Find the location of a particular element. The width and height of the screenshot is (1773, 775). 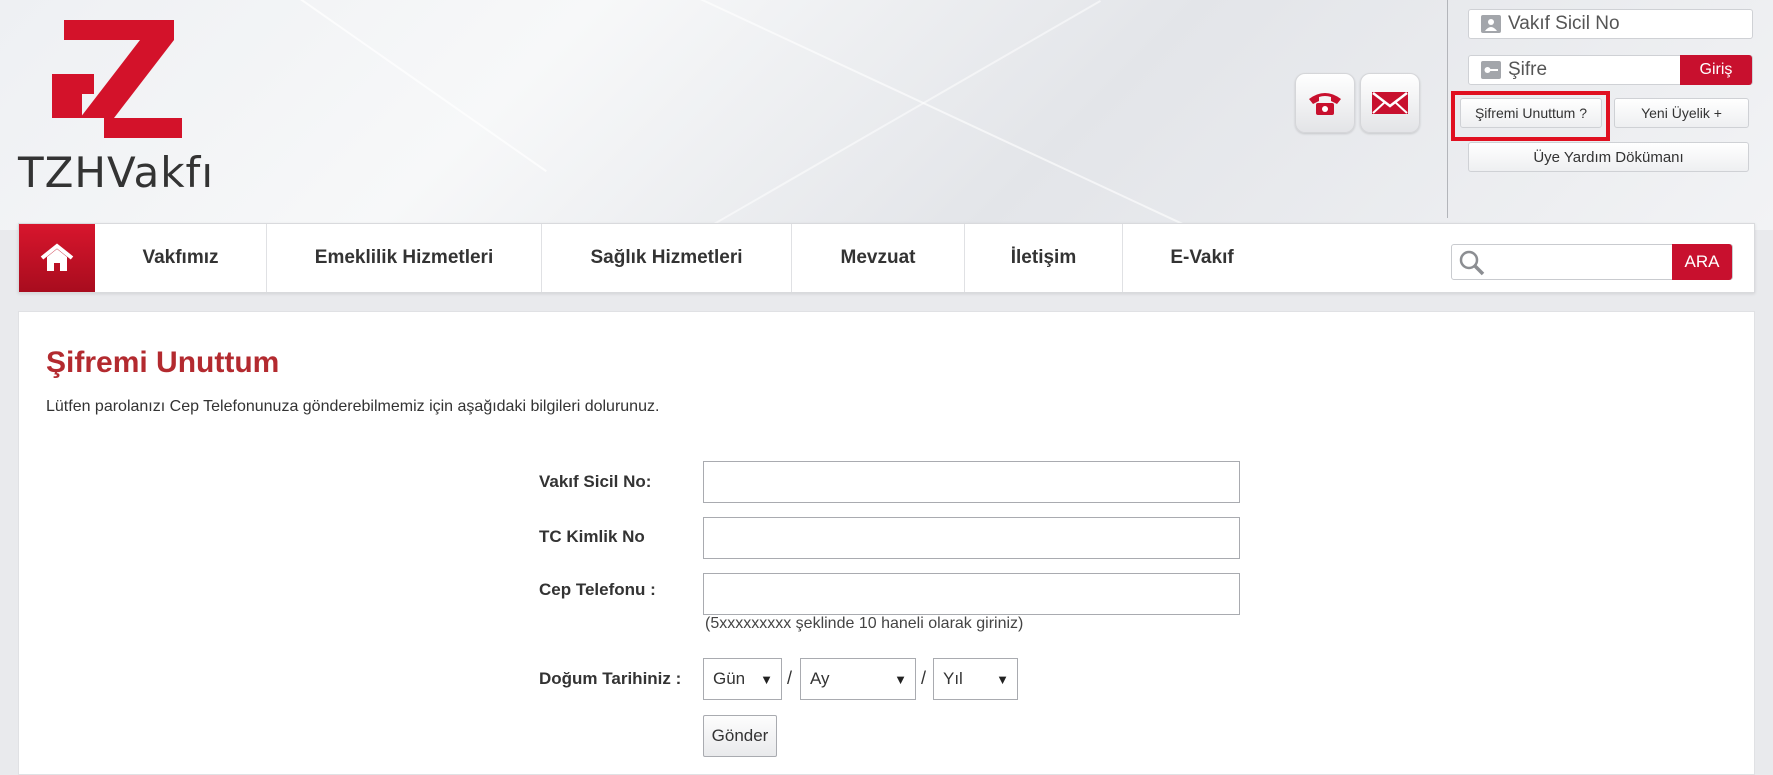

sicil-no-label: Vakıf Sicil No: is located at coordinates (595, 481).